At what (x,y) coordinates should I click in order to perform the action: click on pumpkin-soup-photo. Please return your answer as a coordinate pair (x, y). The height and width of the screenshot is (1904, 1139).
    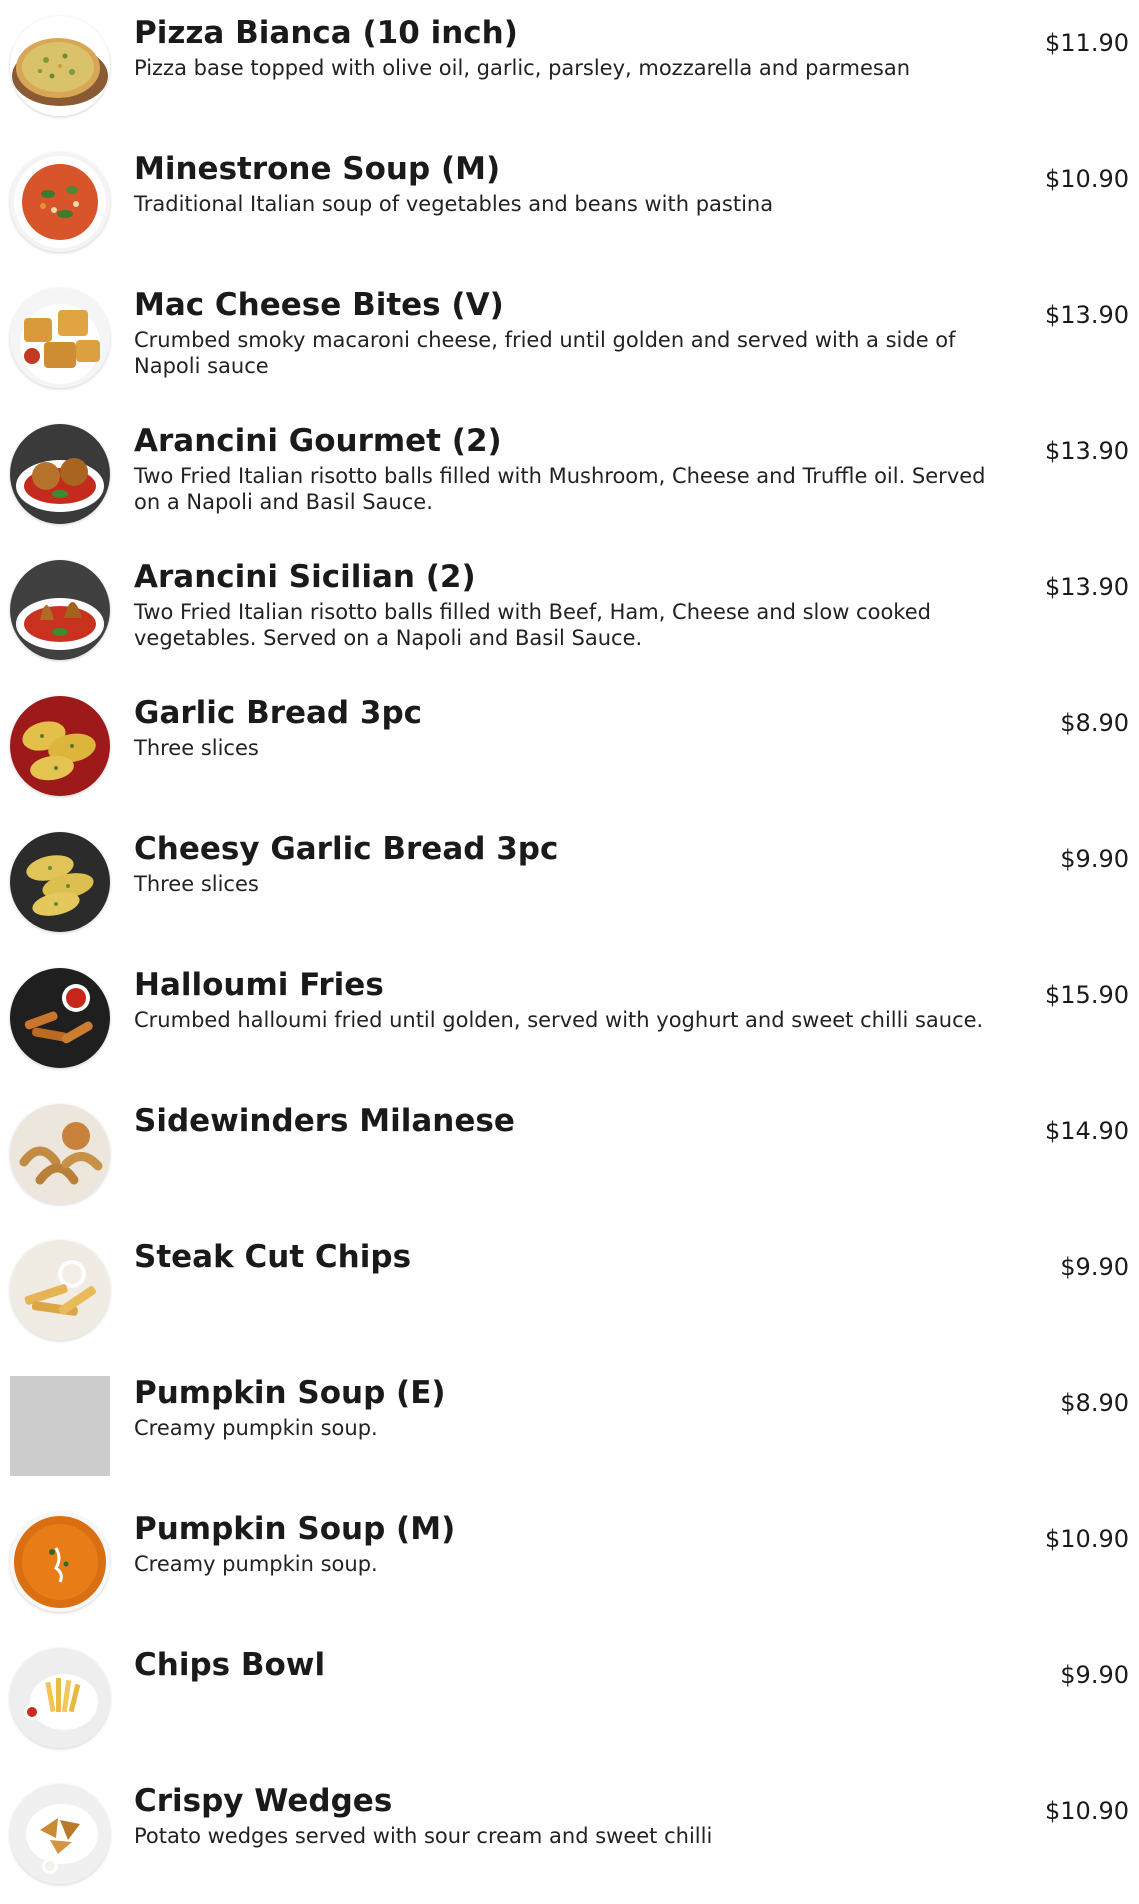
    Looking at the image, I should click on (60, 1562).